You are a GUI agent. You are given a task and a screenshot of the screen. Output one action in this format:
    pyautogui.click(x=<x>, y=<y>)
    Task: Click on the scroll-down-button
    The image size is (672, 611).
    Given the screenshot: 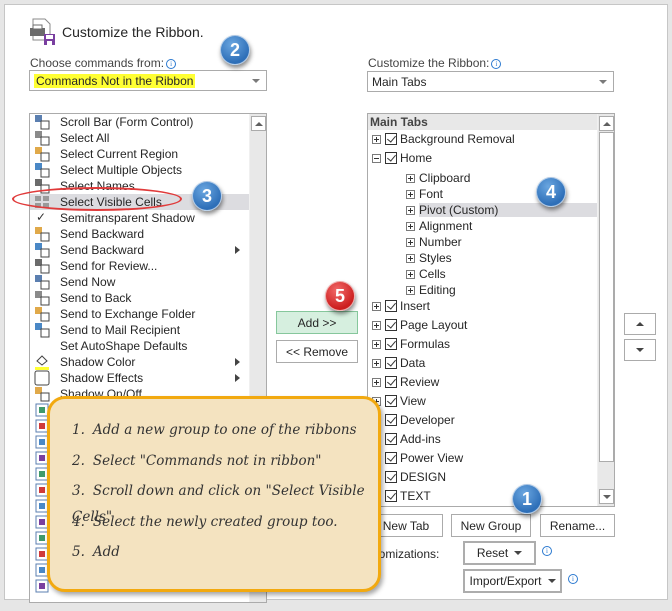 What is the action you would take?
    pyautogui.click(x=606, y=496)
    